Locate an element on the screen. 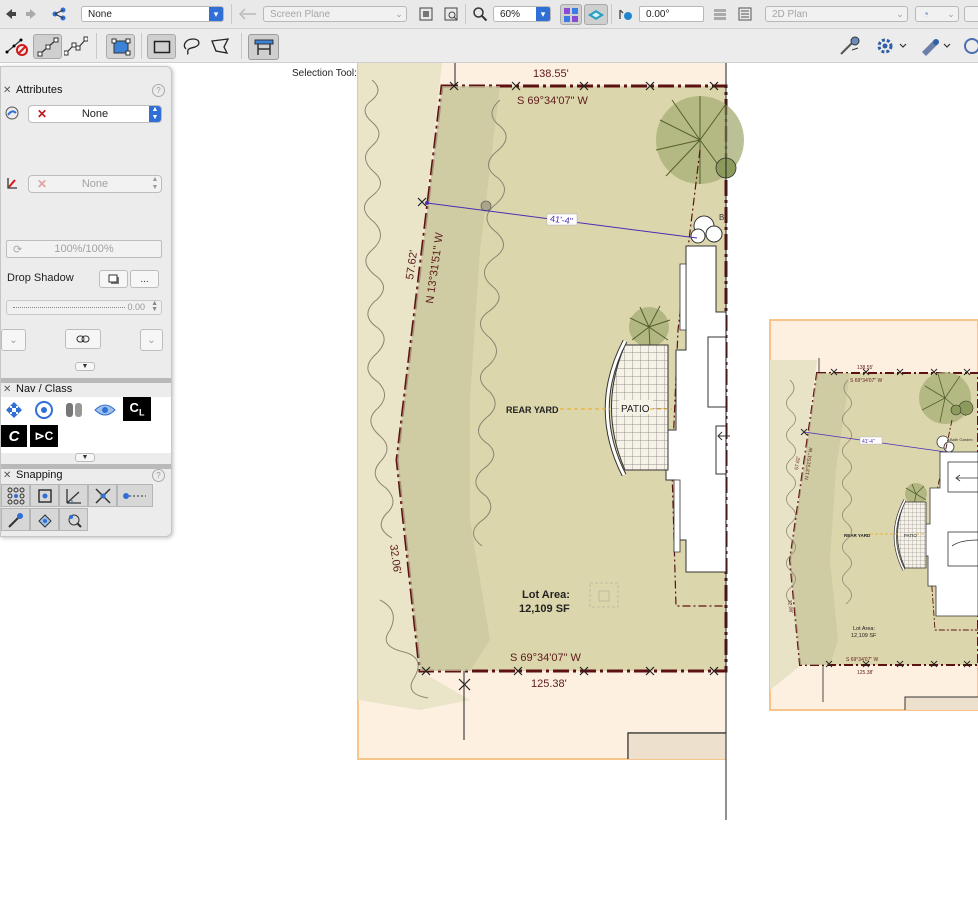  attributes-title: Attributes is located at coordinates (39, 90).